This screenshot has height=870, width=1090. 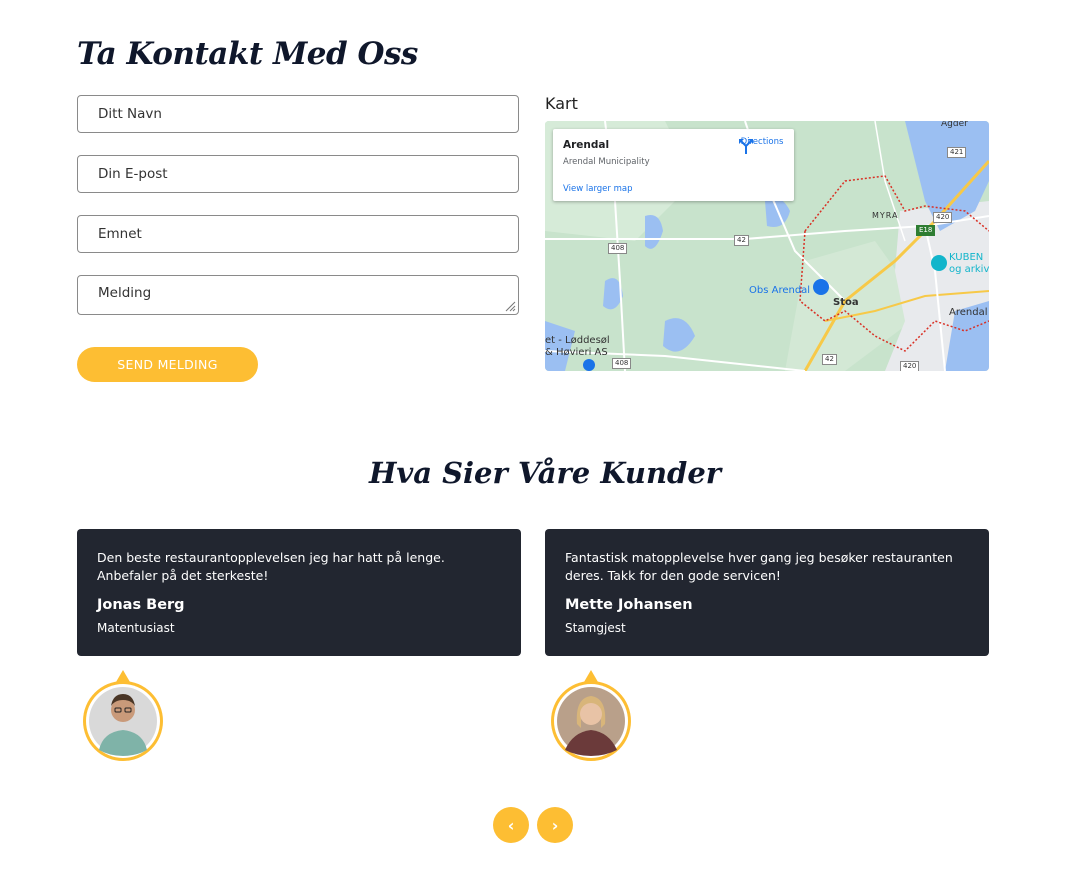 I want to click on reviewer-role: Stamgjest, so click(x=595, y=628).